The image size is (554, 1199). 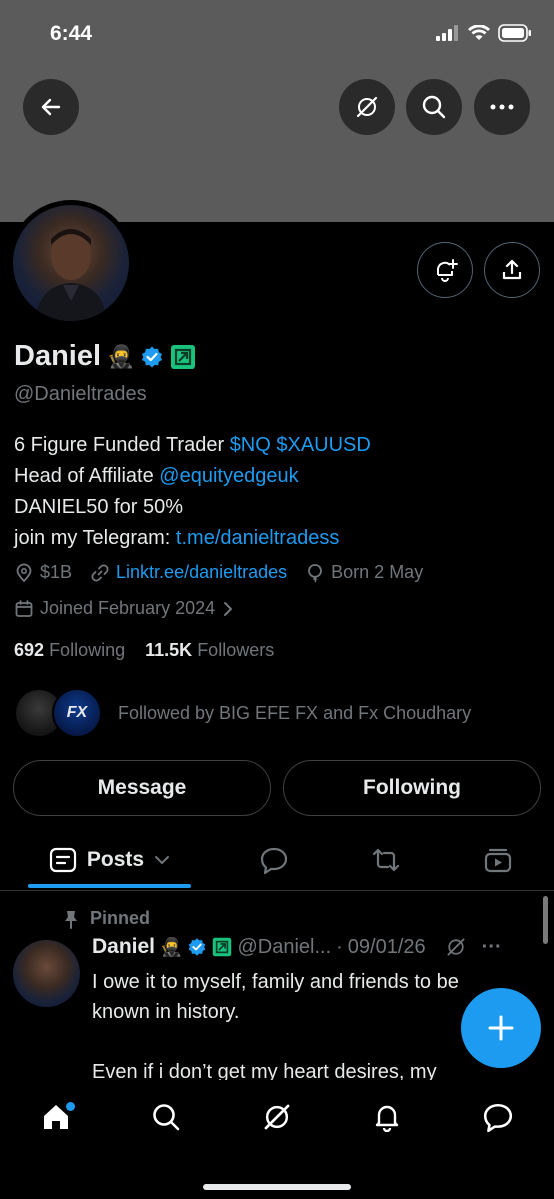 I want to click on more-button, so click(x=502, y=107).